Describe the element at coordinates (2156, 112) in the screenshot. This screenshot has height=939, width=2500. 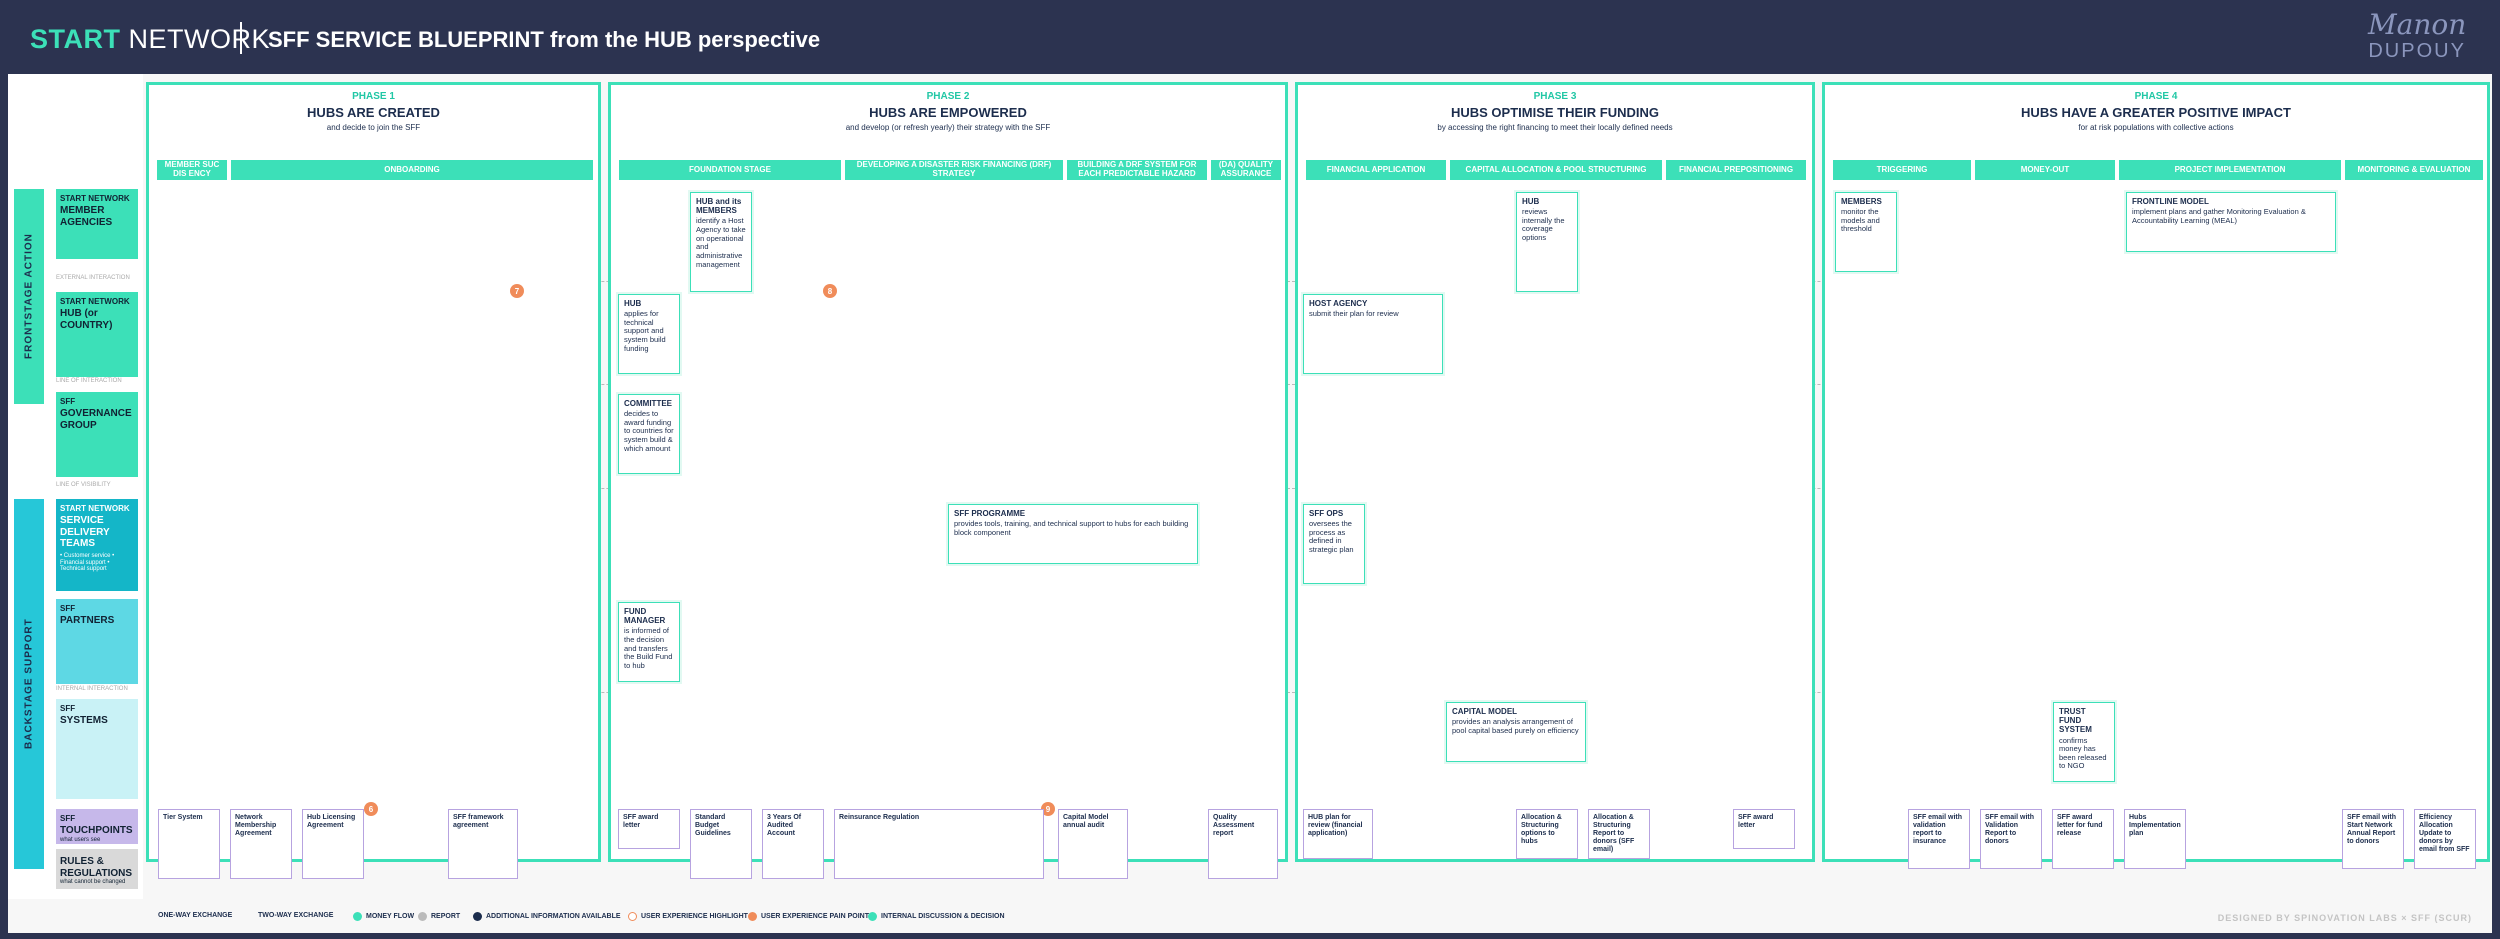
I see `phase-name: HUBS HAVE A GREATER POSITIVE IMPACT` at that location.